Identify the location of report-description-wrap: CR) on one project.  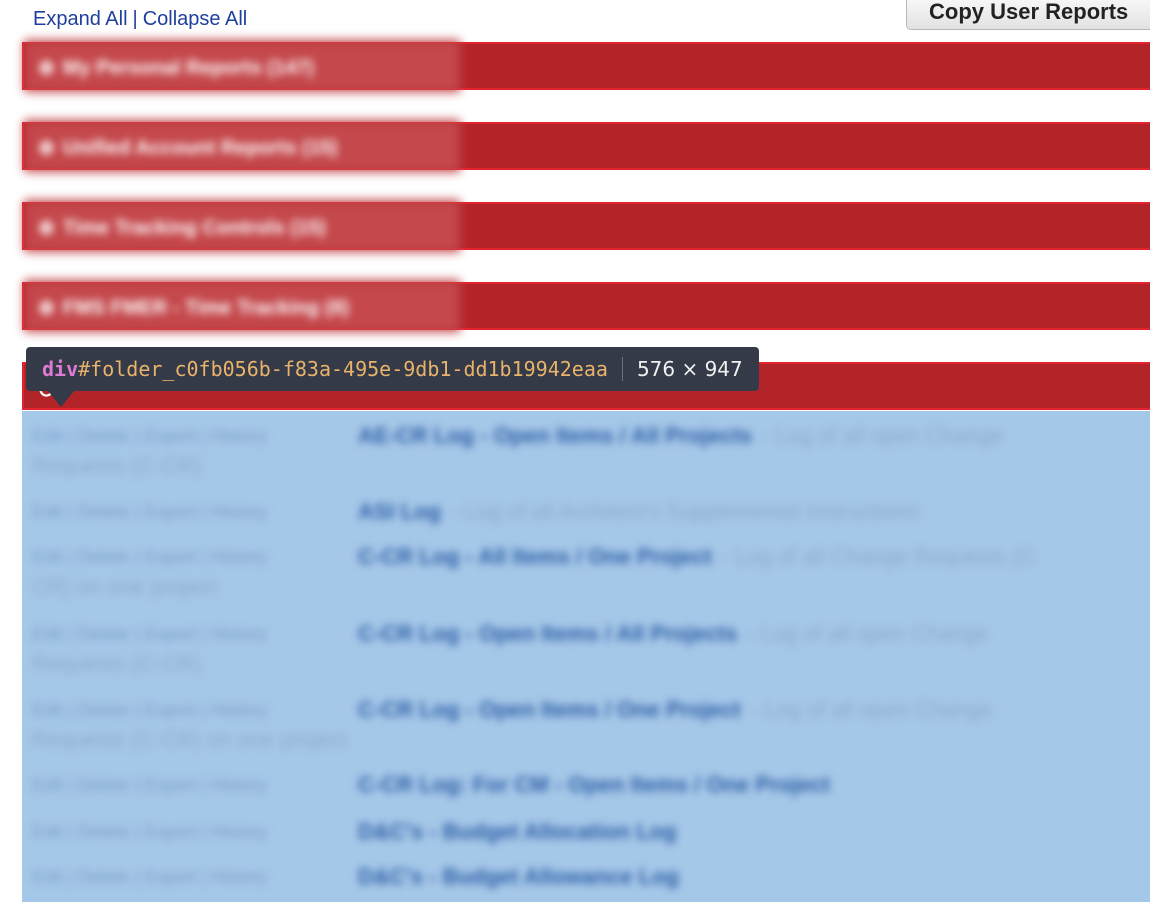
(124, 586).